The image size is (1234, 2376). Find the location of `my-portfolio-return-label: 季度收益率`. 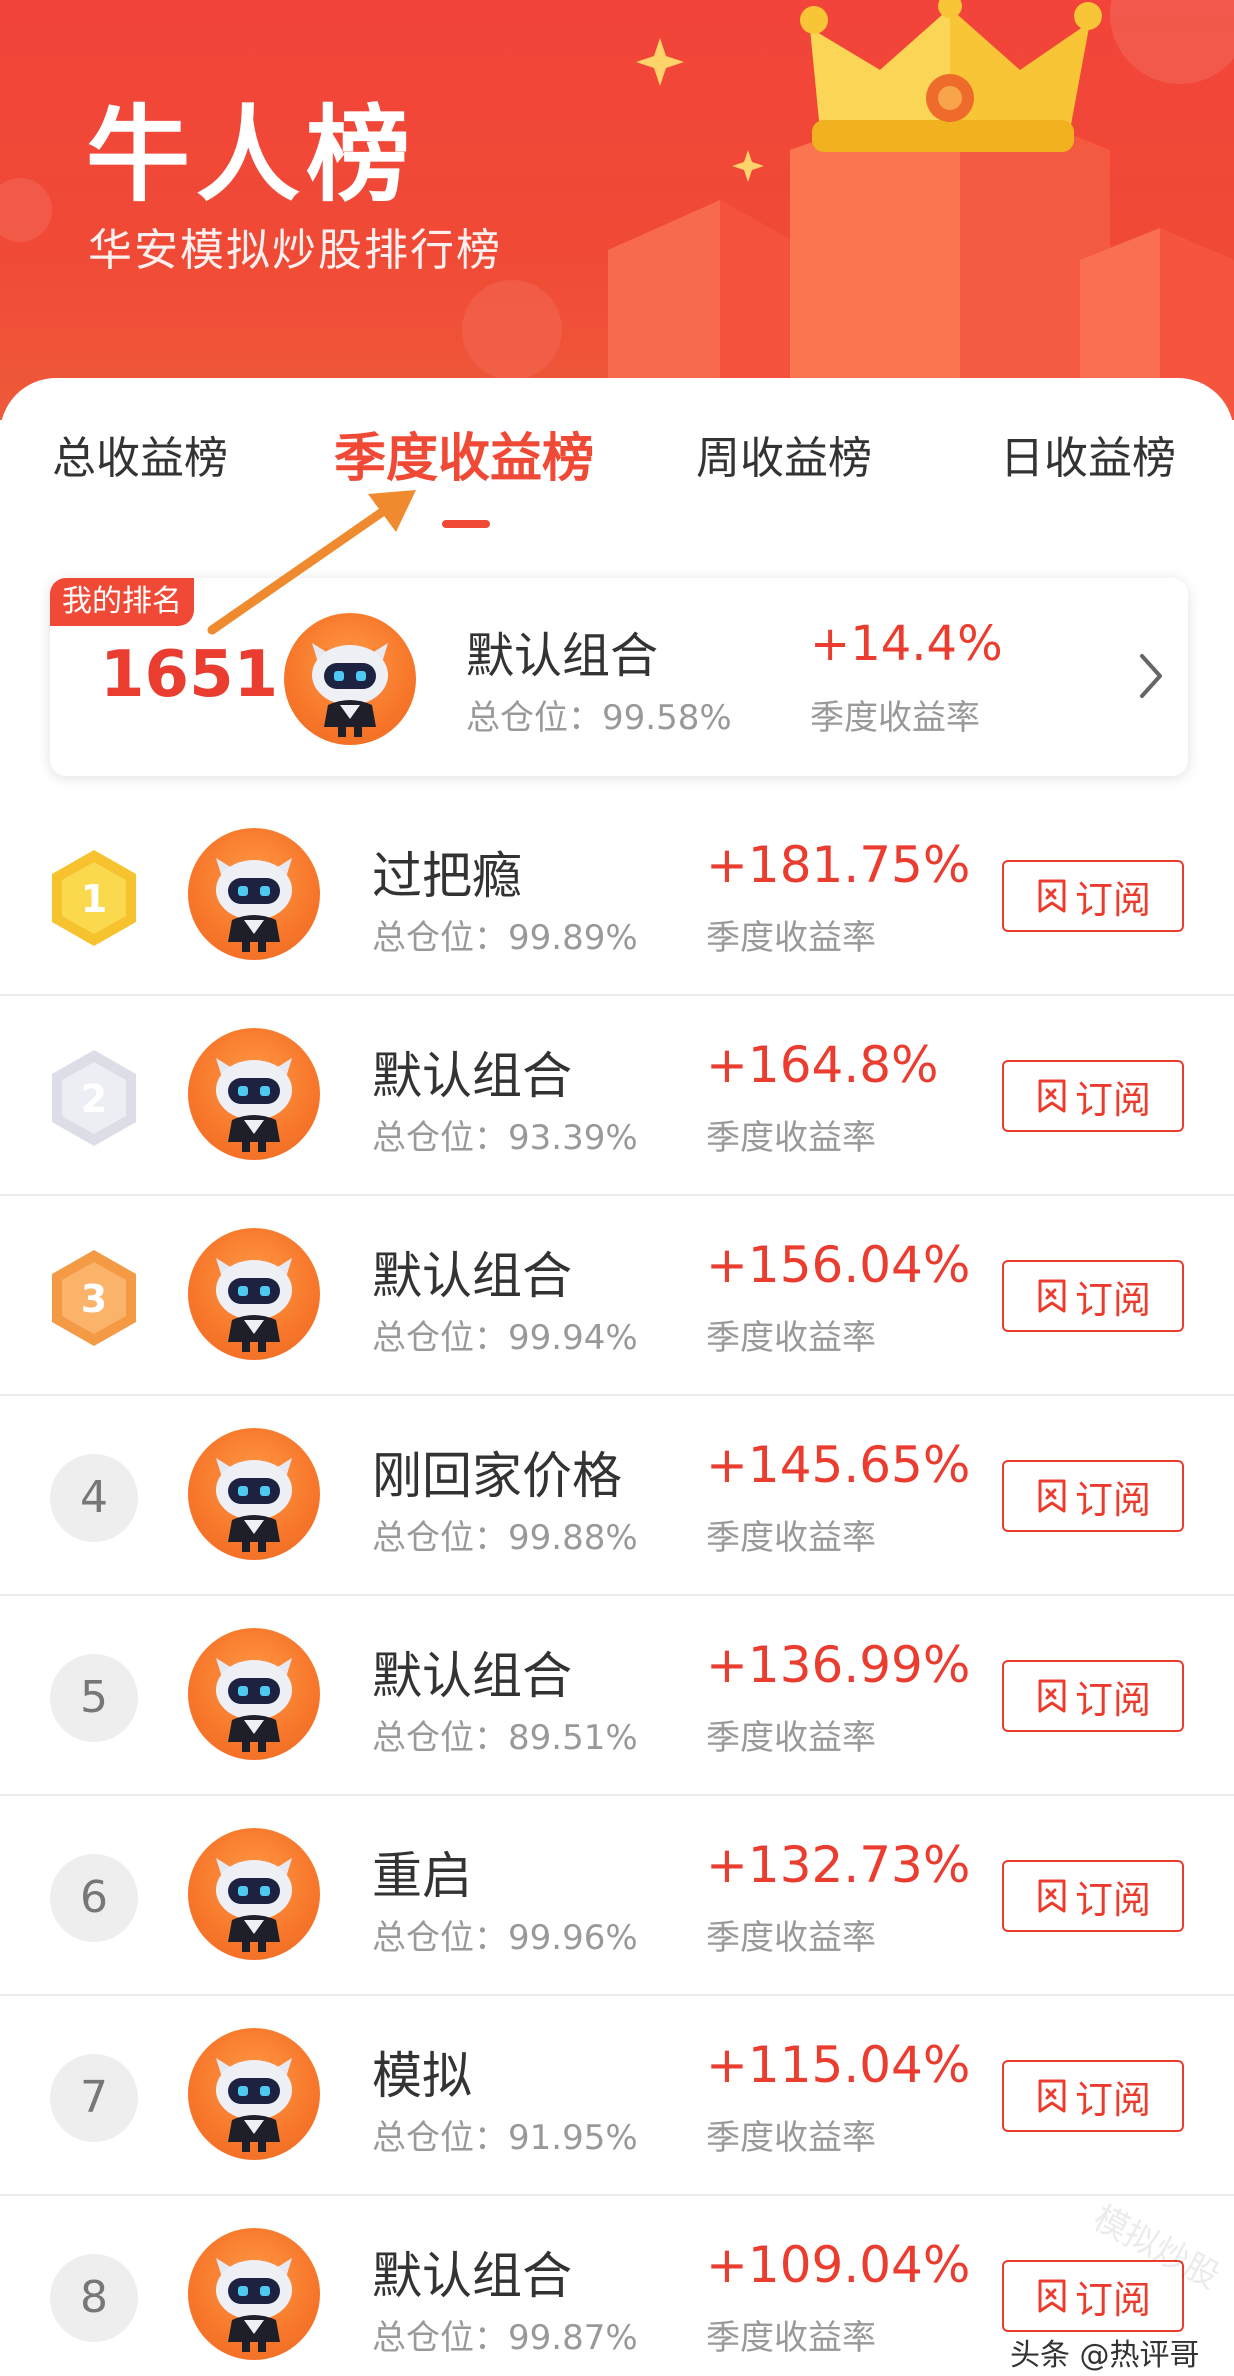

my-portfolio-return-label: 季度收益率 is located at coordinates (895, 718).